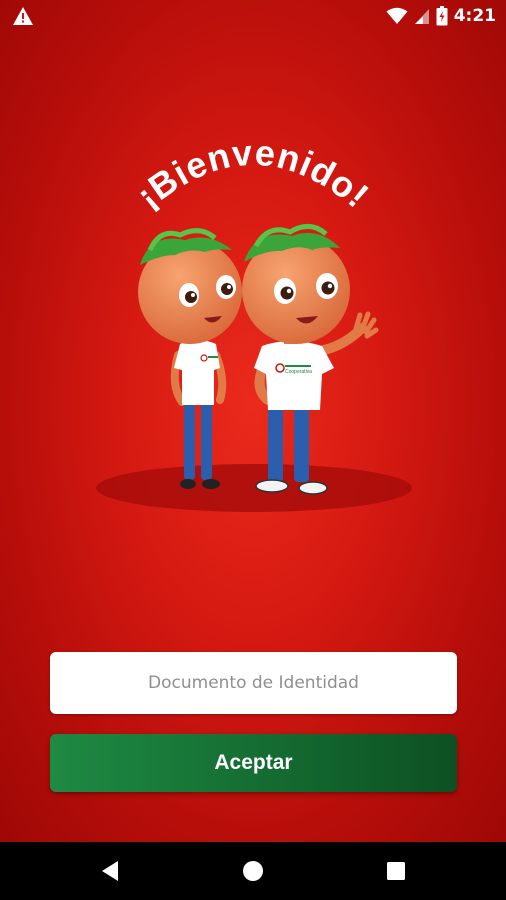 This screenshot has width=506, height=900. Describe the element at coordinates (253, 16) in the screenshot. I see `status-bar: 4:21` at that location.